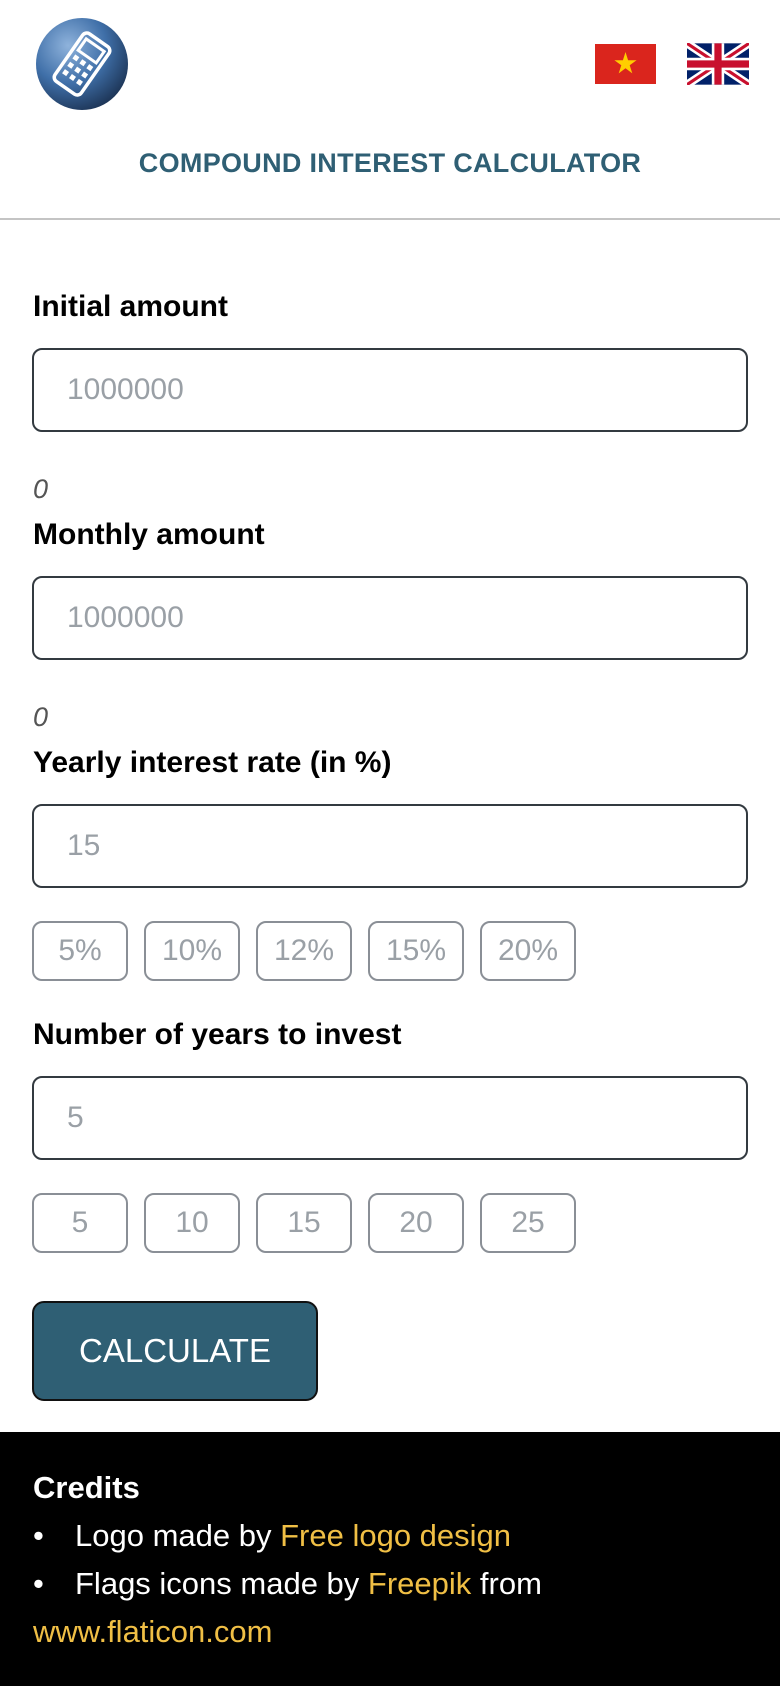 The image size is (780, 1686). What do you see at coordinates (304, 1223) in the screenshot?
I see `years-preset-button: 15` at bounding box center [304, 1223].